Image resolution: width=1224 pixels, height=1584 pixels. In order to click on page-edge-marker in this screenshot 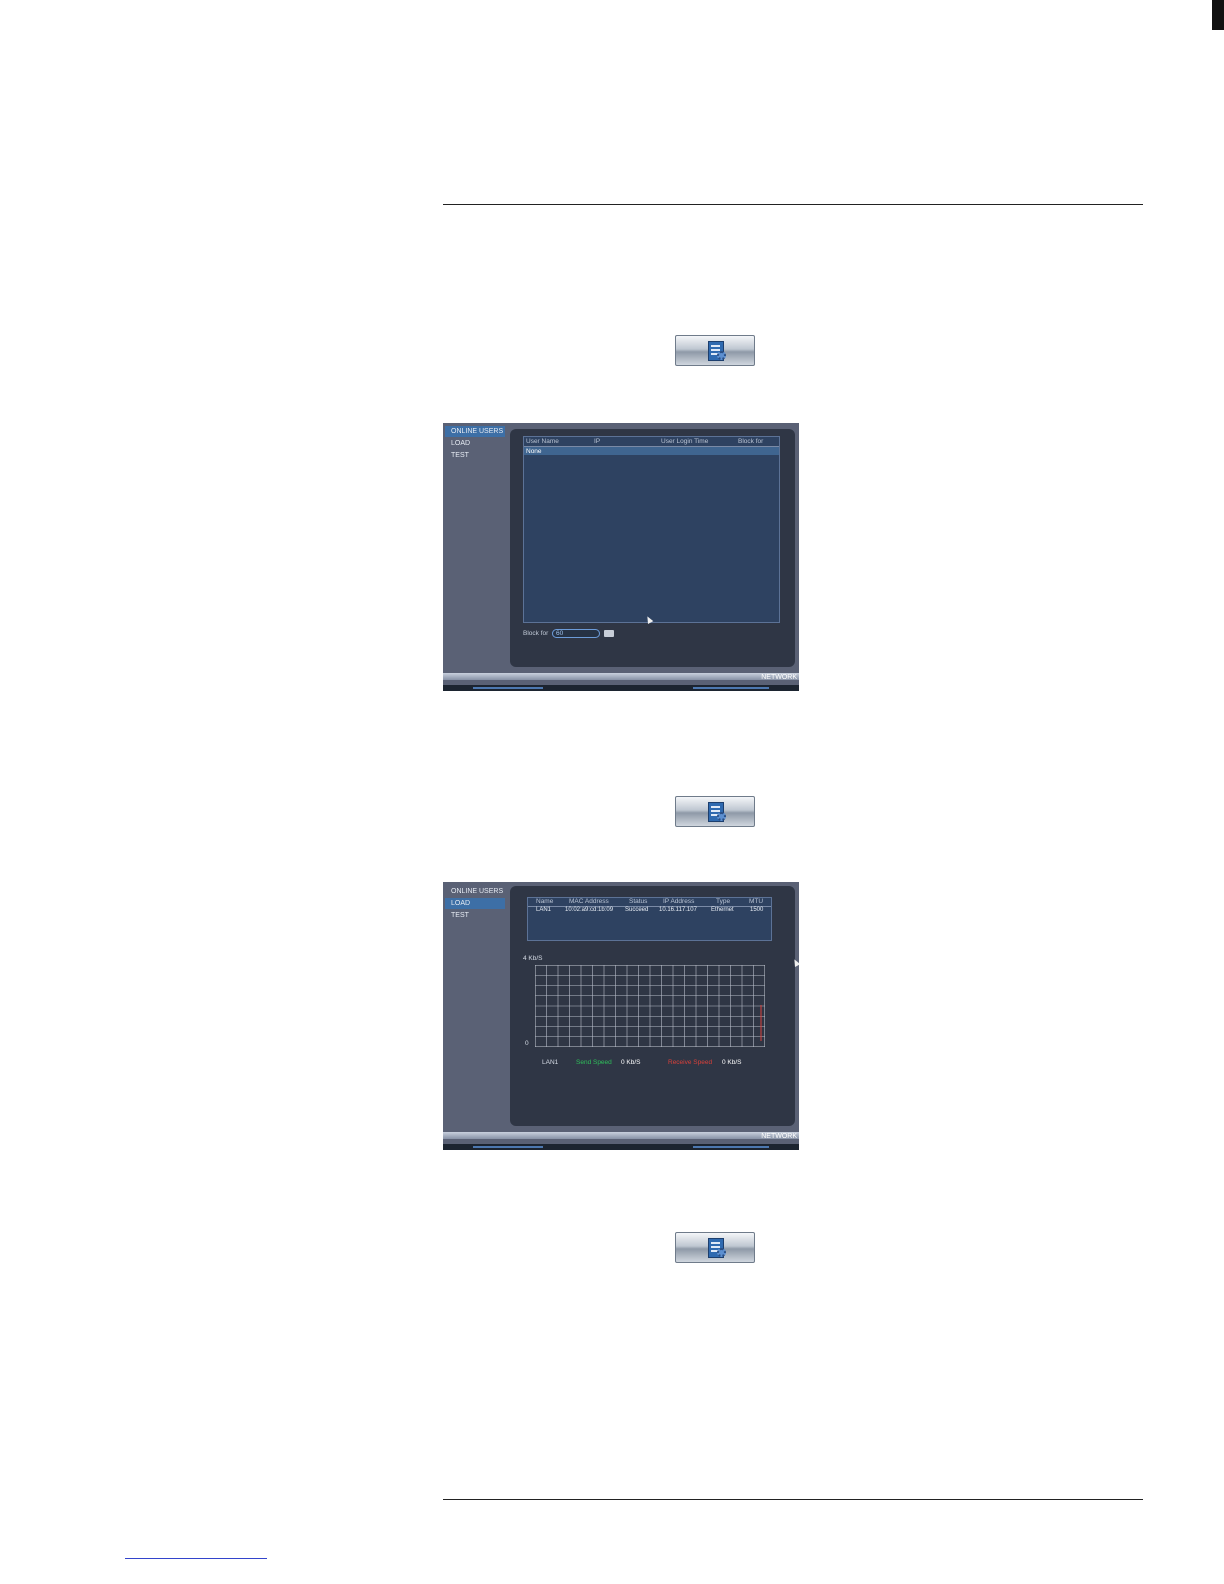, I will do `click(1218, 15)`.